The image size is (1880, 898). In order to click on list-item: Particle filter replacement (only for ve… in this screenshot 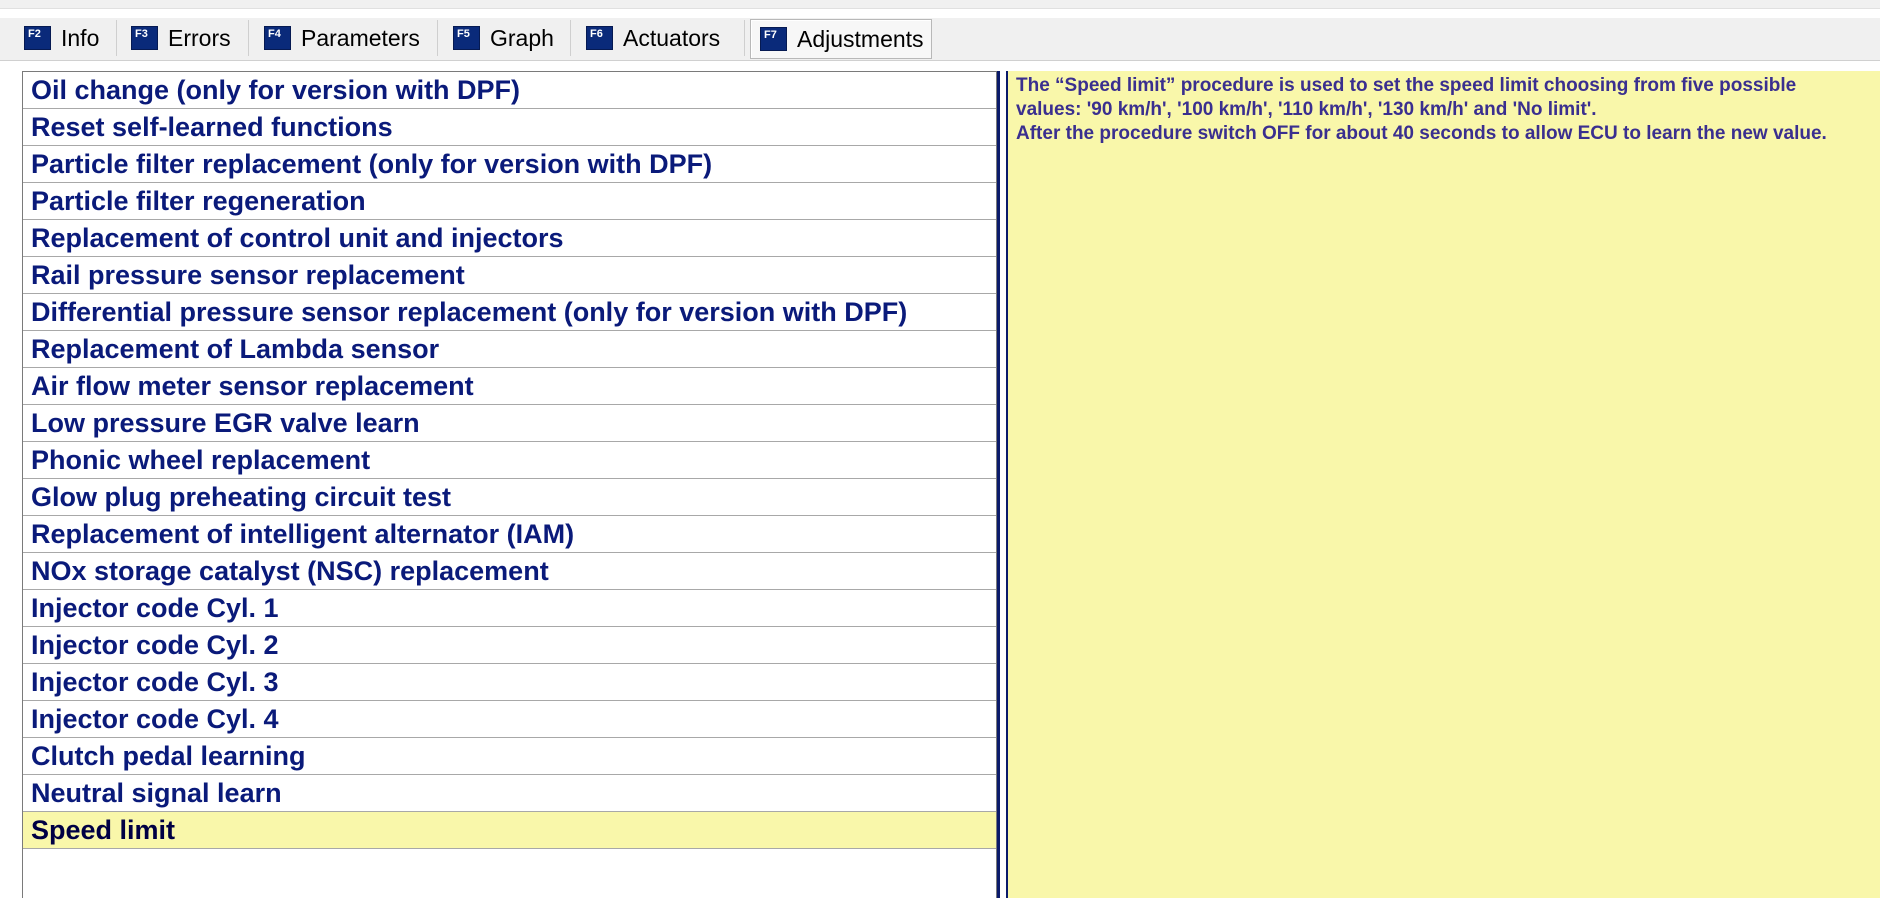, I will do `click(509, 164)`.